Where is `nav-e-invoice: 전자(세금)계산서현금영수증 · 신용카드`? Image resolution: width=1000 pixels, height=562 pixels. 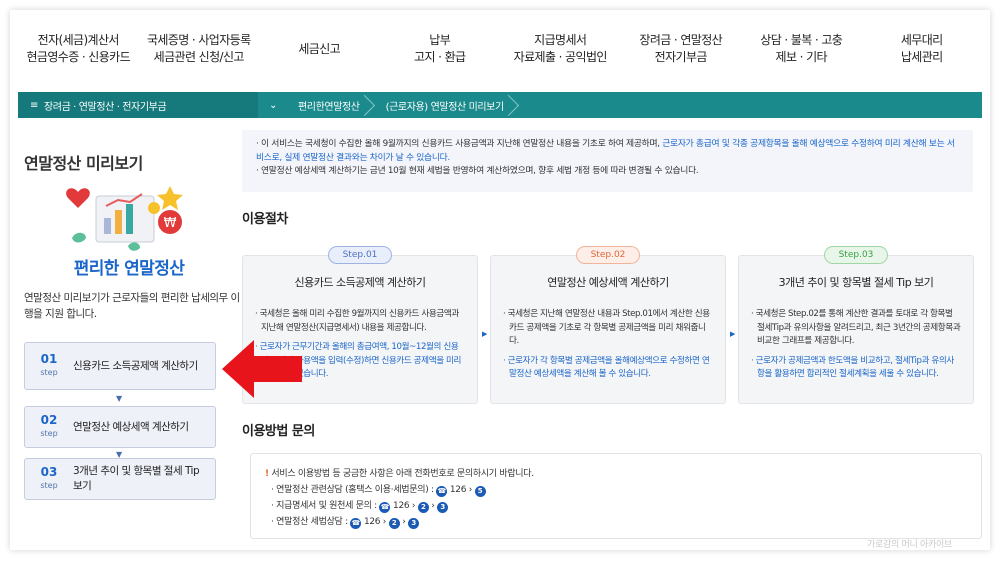
nav-e-invoice: 전자(세금)계산서현금영수증 · 신용카드 is located at coordinates (78, 49).